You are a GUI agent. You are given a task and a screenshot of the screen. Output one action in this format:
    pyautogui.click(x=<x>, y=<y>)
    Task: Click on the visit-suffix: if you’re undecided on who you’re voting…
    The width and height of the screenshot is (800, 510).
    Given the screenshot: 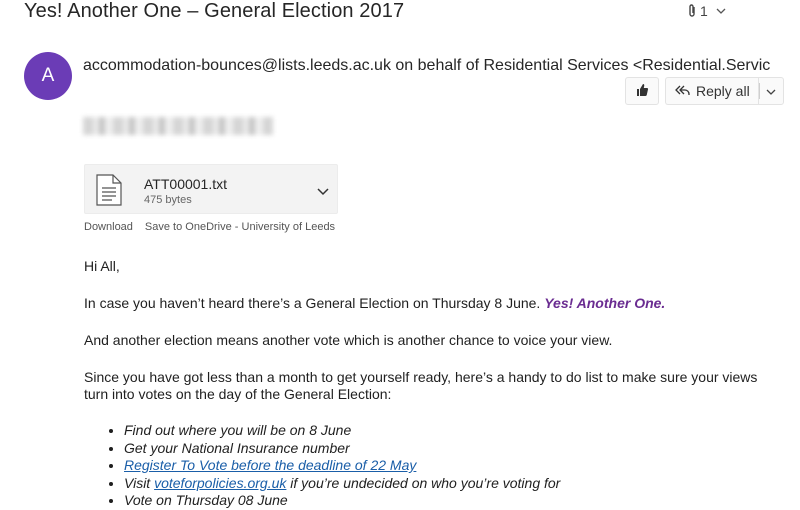 What is the action you would take?
    pyautogui.click(x=423, y=482)
    